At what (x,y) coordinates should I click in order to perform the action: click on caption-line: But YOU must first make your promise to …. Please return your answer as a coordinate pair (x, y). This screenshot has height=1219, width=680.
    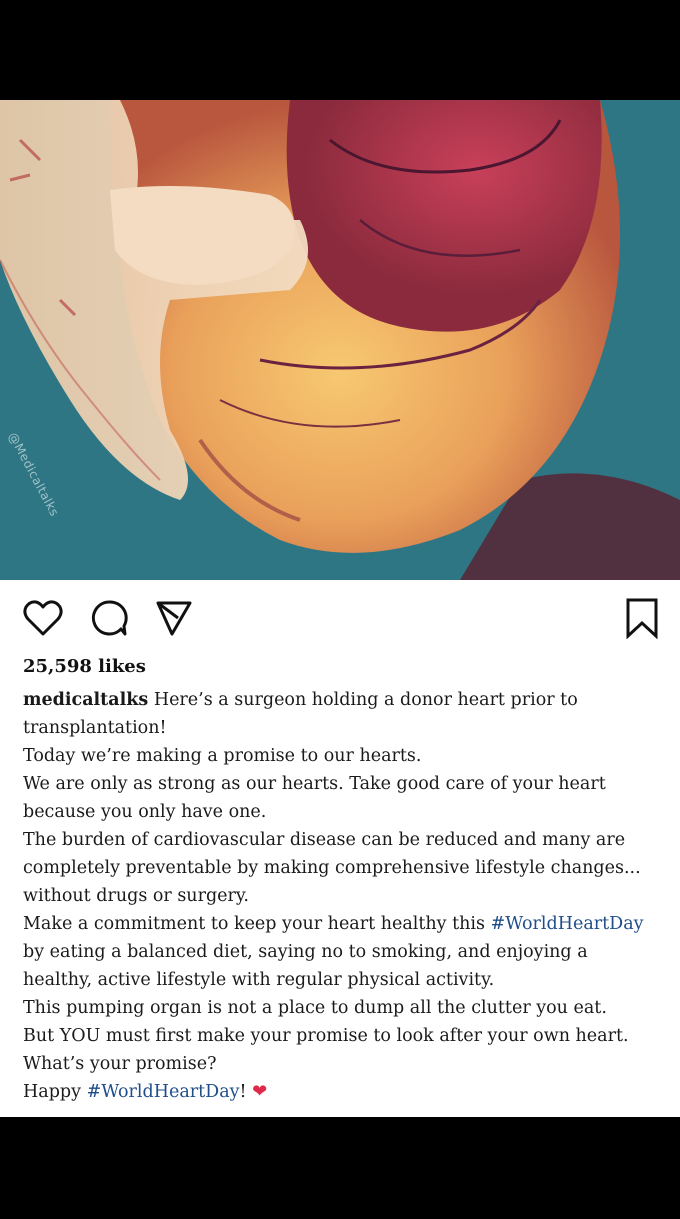
    Looking at the image, I should click on (326, 1036).